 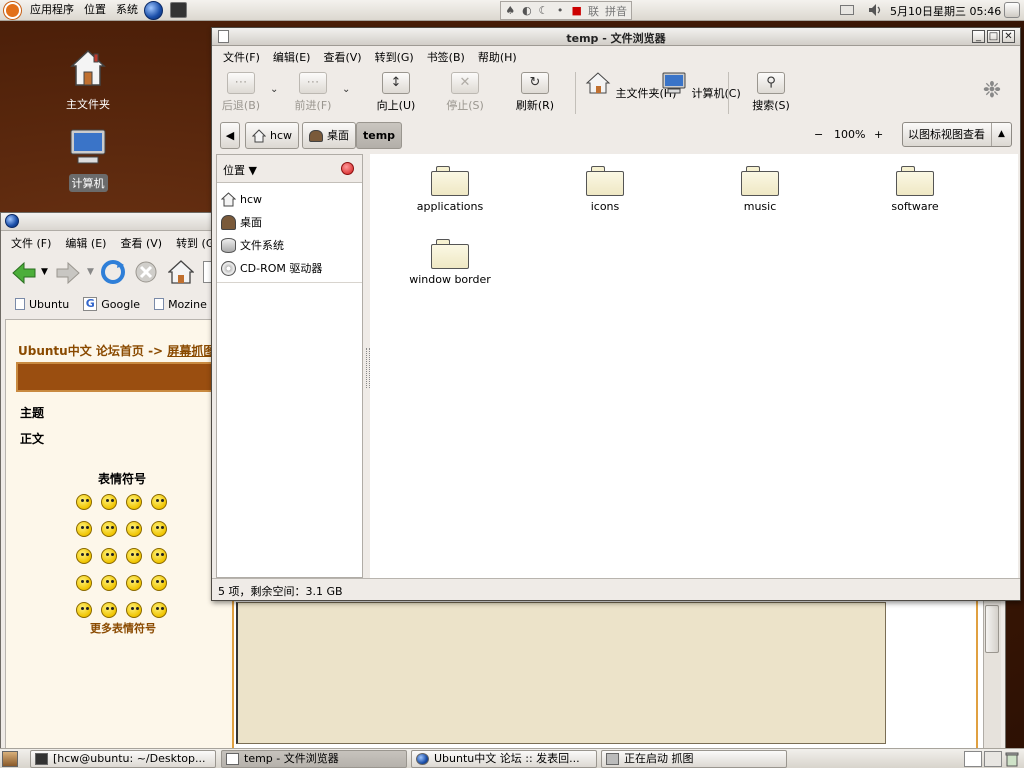 I want to click on reload-button: ↻ 刷新(R), so click(x=535, y=94).